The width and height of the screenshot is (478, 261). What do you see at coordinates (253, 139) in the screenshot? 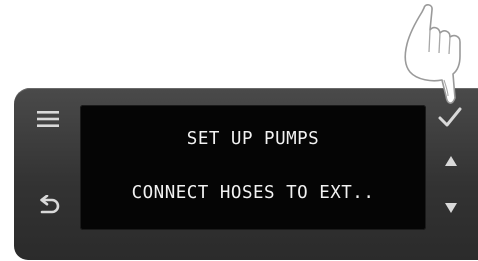
I see `display-line-1: SET UP PUMPS` at bounding box center [253, 139].